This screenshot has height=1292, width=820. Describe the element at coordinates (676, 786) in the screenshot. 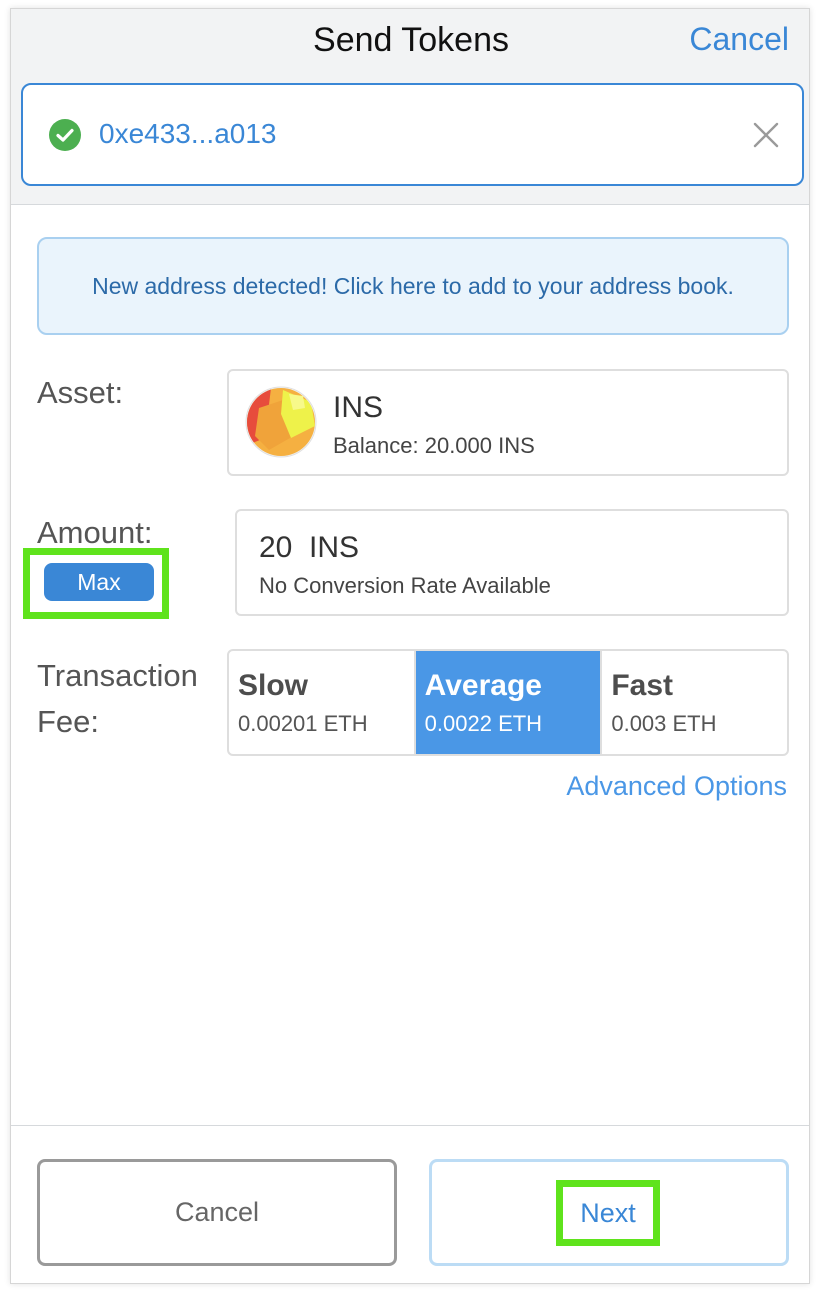

I see `advanced-options-link: Advanced Options` at that location.